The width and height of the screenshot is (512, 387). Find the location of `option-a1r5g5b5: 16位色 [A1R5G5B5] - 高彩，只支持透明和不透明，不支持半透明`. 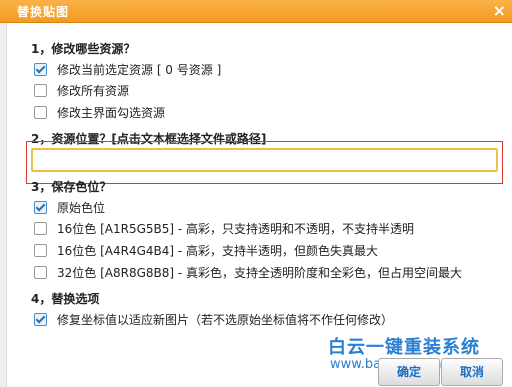

option-a1r5g5b5: 16位色 [A1R5G5B5] - 高彩，只支持透明和不透明，不支持半透明 is located at coordinates (224, 228).